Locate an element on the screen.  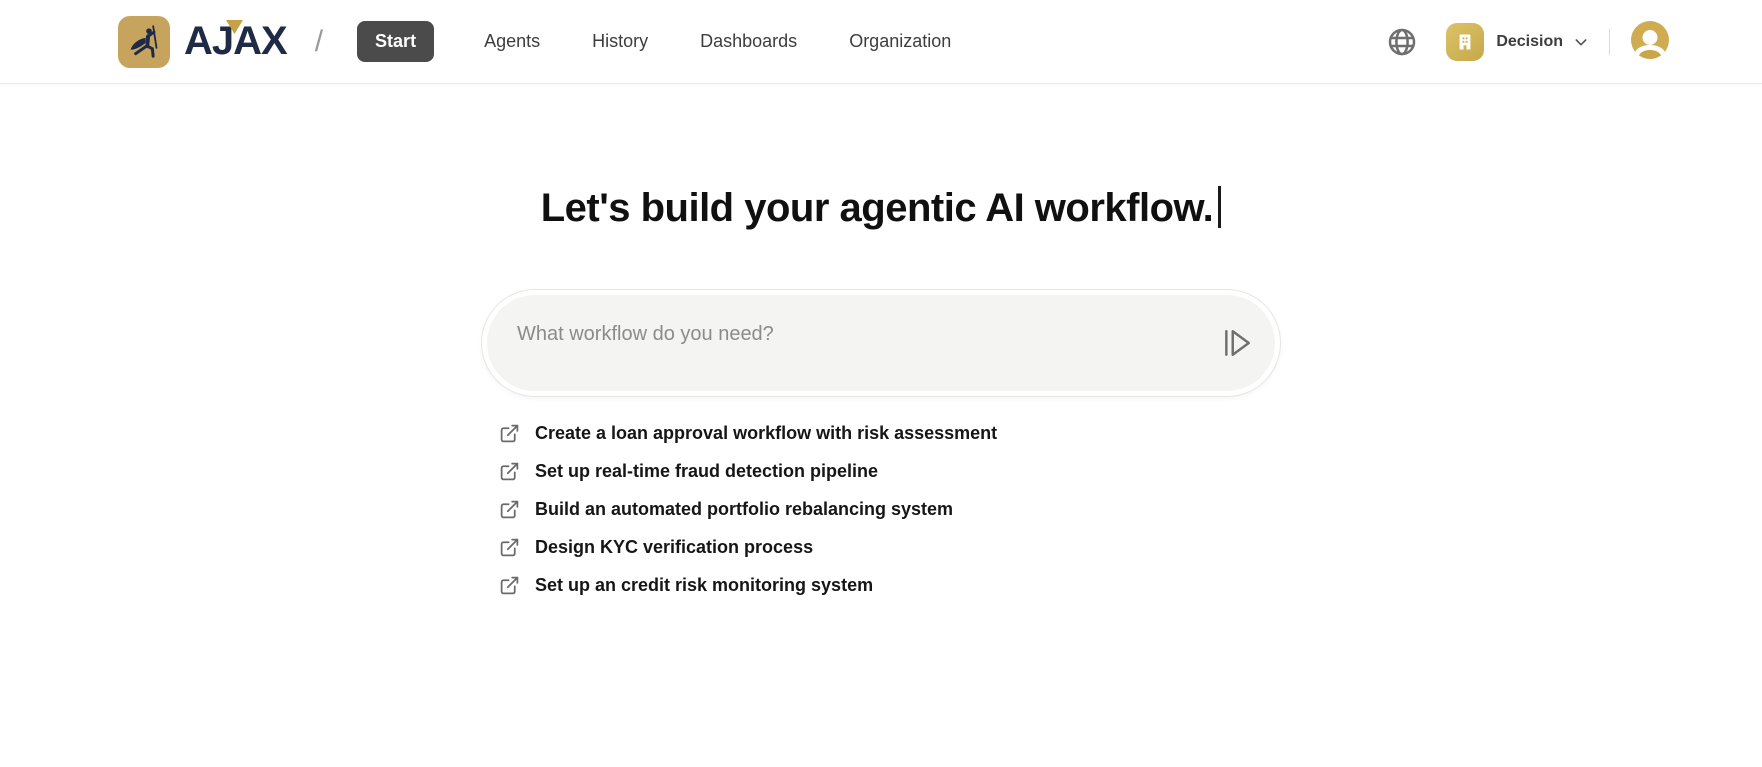
org-badge is located at coordinates (1465, 41).